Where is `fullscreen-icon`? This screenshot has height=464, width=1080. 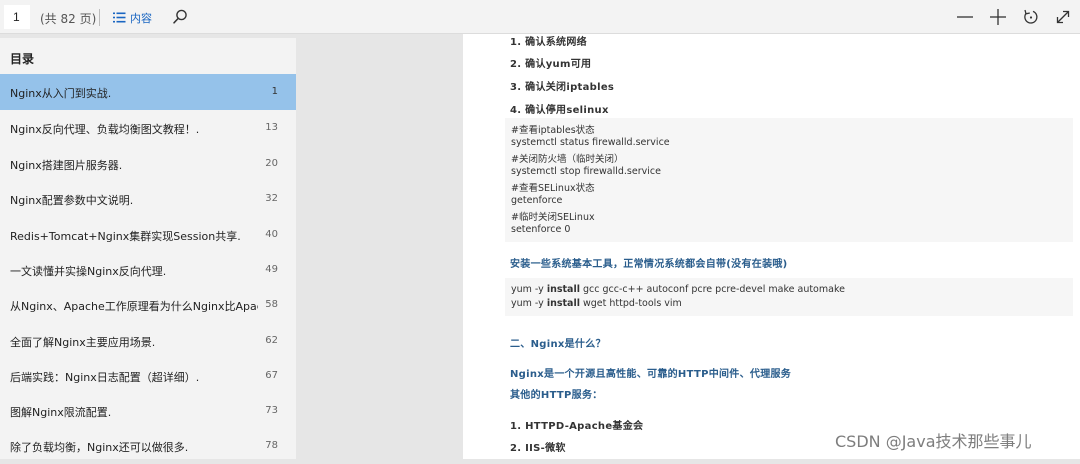 fullscreen-icon is located at coordinates (1063, 17).